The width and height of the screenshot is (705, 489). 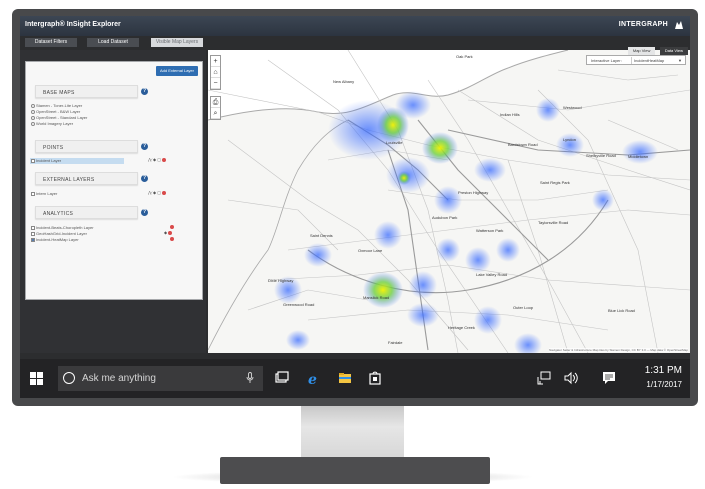 What do you see at coordinates (345, 378) in the screenshot?
I see `file-explorer-icon` at bounding box center [345, 378].